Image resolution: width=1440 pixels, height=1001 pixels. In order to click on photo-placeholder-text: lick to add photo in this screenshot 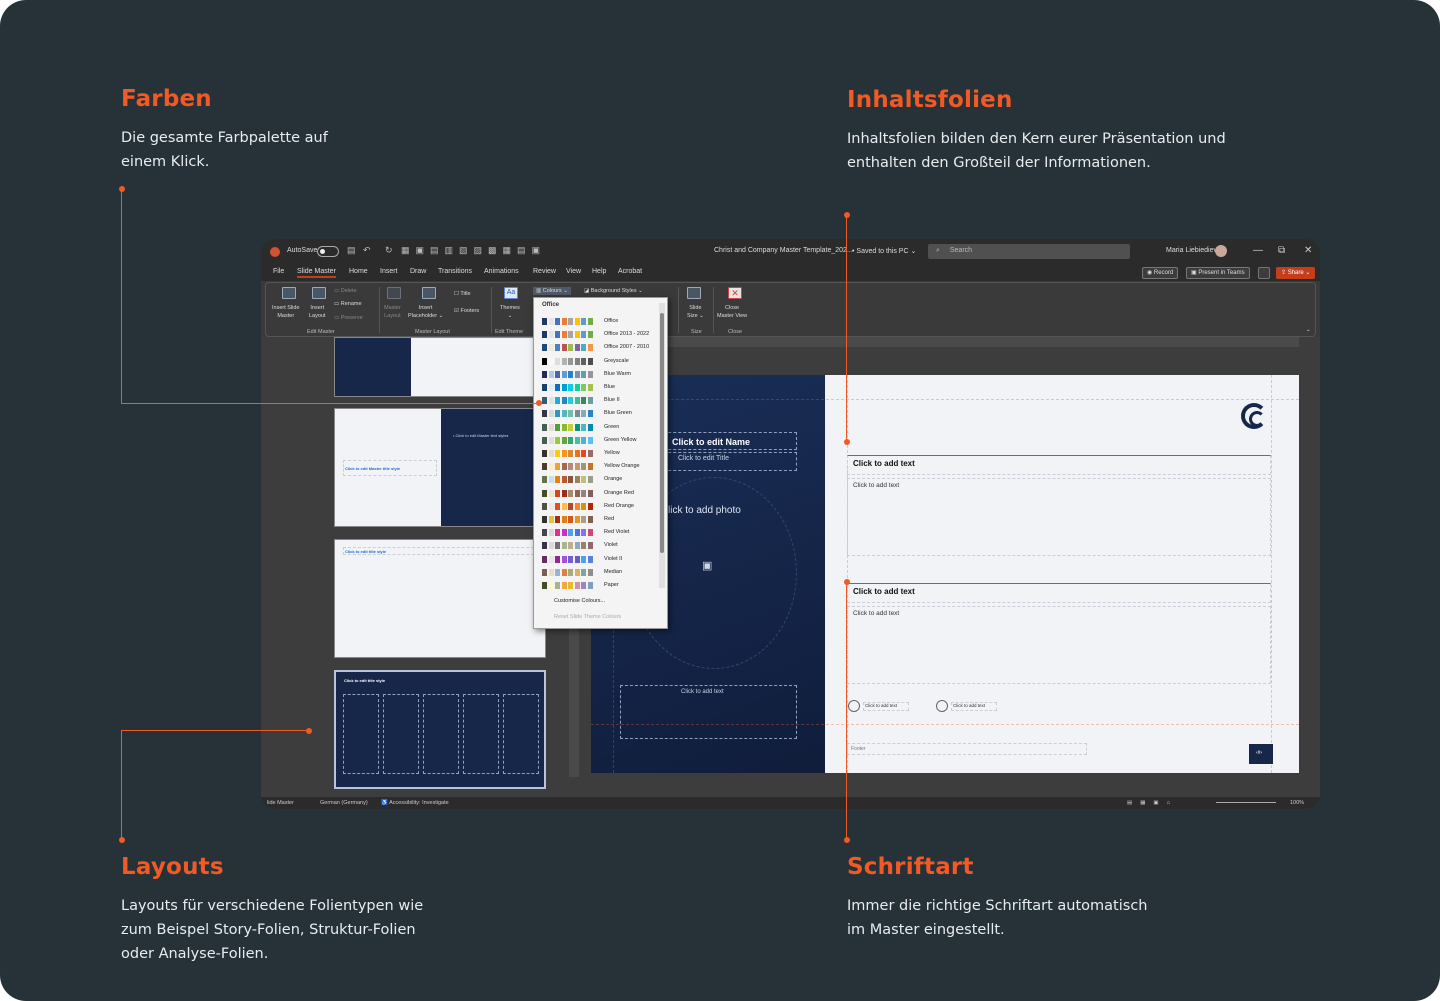, I will do `click(704, 510)`.